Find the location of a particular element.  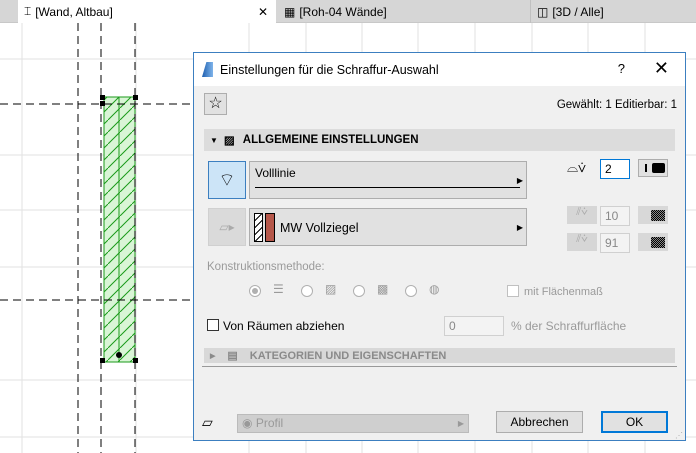

tab-wand-altbau: ⌶ [Wand, Altbau] ✕ is located at coordinates (147, 11).